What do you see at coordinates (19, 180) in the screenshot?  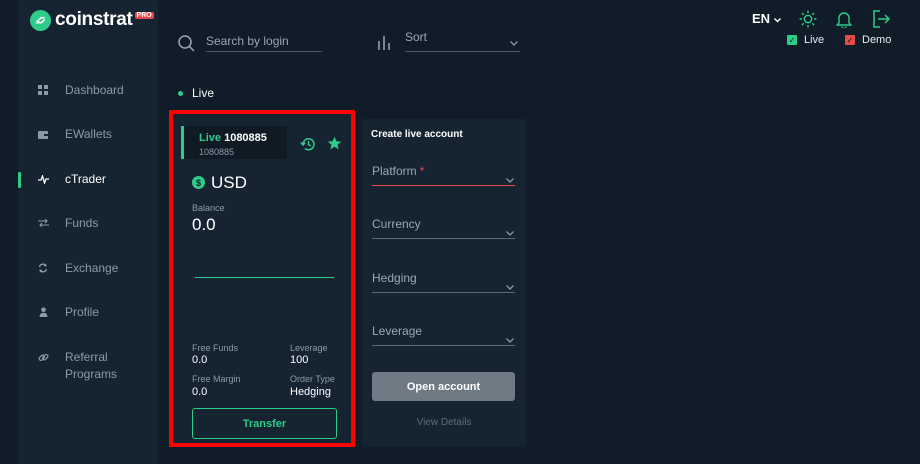 I see `active-indicator` at bounding box center [19, 180].